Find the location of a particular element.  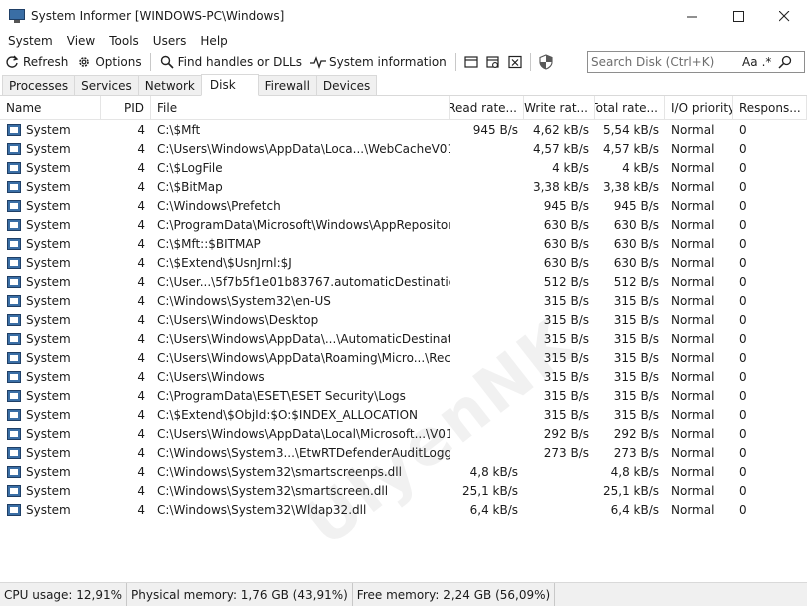

column-header-io-priority: I/O priority is located at coordinates (699, 108).